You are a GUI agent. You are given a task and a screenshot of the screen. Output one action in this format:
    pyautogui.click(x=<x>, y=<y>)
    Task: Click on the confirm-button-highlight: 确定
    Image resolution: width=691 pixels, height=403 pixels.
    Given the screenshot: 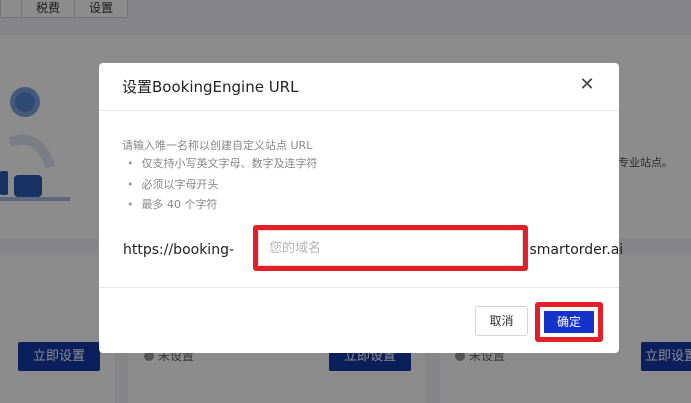 What is the action you would take?
    pyautogui.click(x=569, y=322)
    